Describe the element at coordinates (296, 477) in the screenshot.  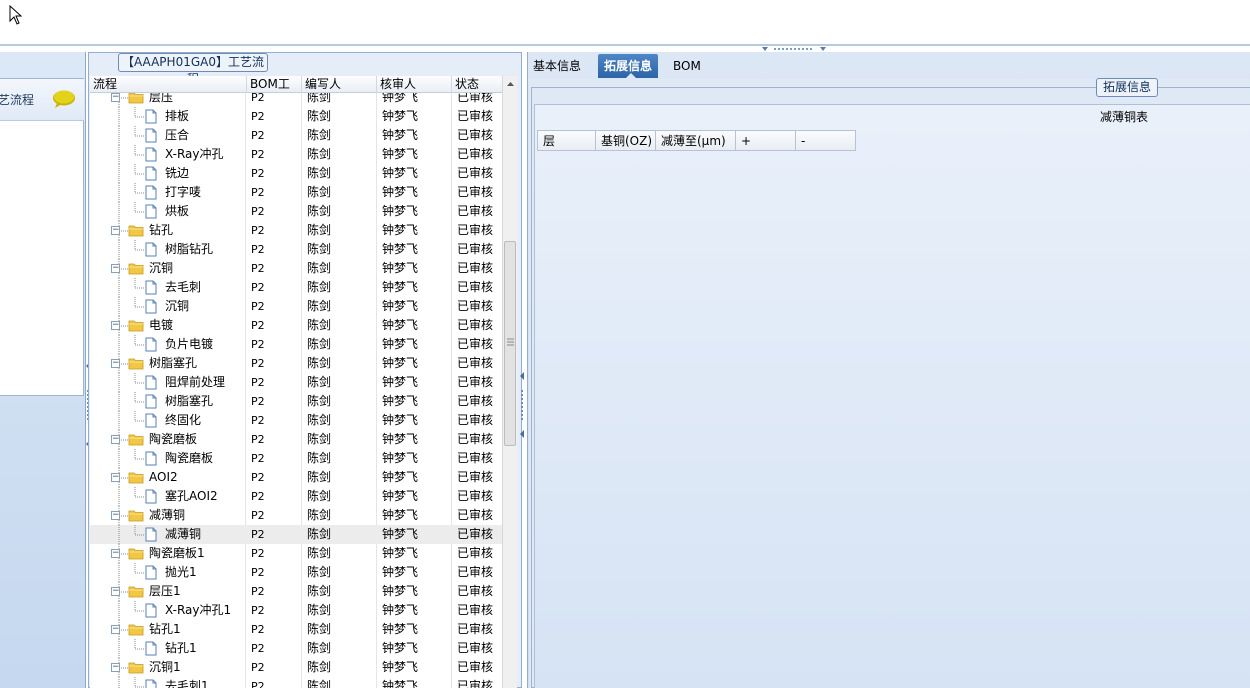
I see `tree-node-group: − AOI2 P2 陈剑 钟梦飞 已审核` at that location.